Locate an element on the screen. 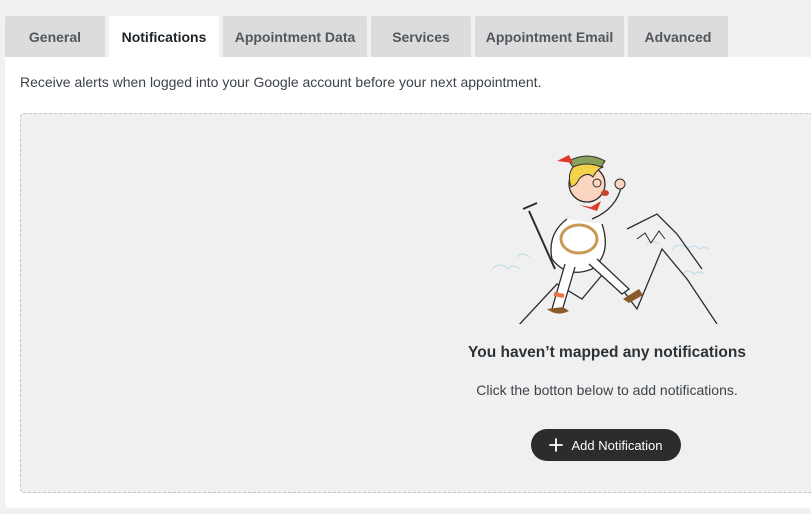 The width and height of the screenshot is (811, 514). plus-icon is located at coordinates (556, 445).